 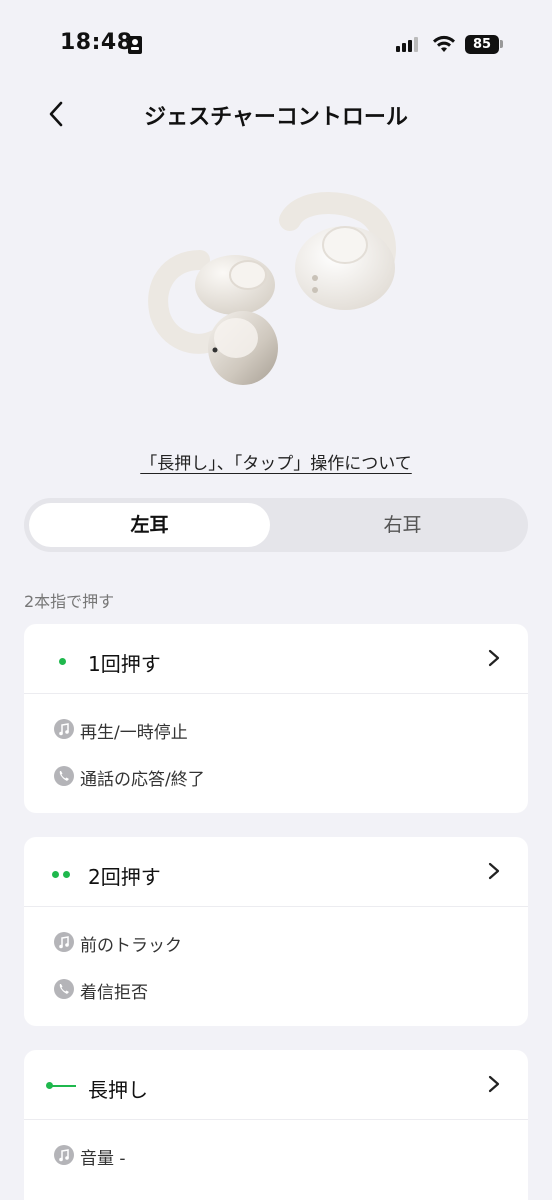 I want to click on action-row: 着信拒否, so click(x=276, y=989).